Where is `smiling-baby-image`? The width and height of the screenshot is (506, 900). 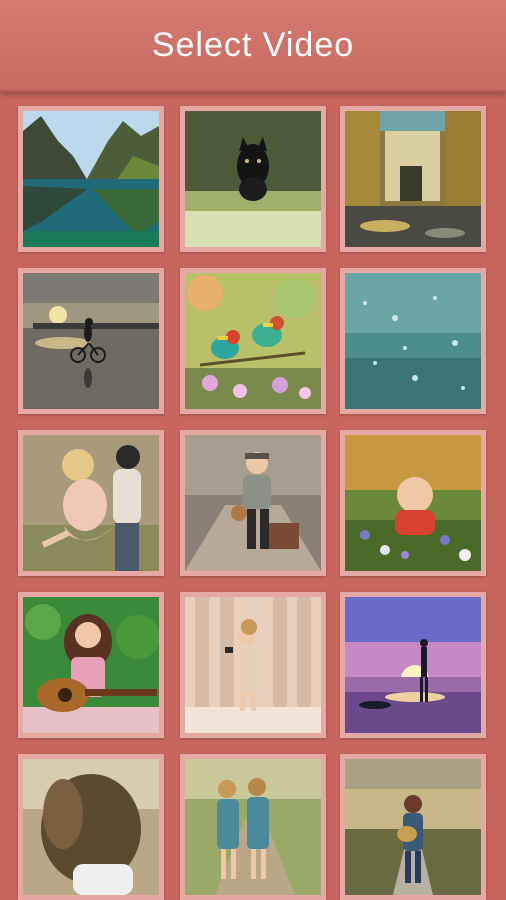
smiling-baby-image is located at coordinates (413, 503).